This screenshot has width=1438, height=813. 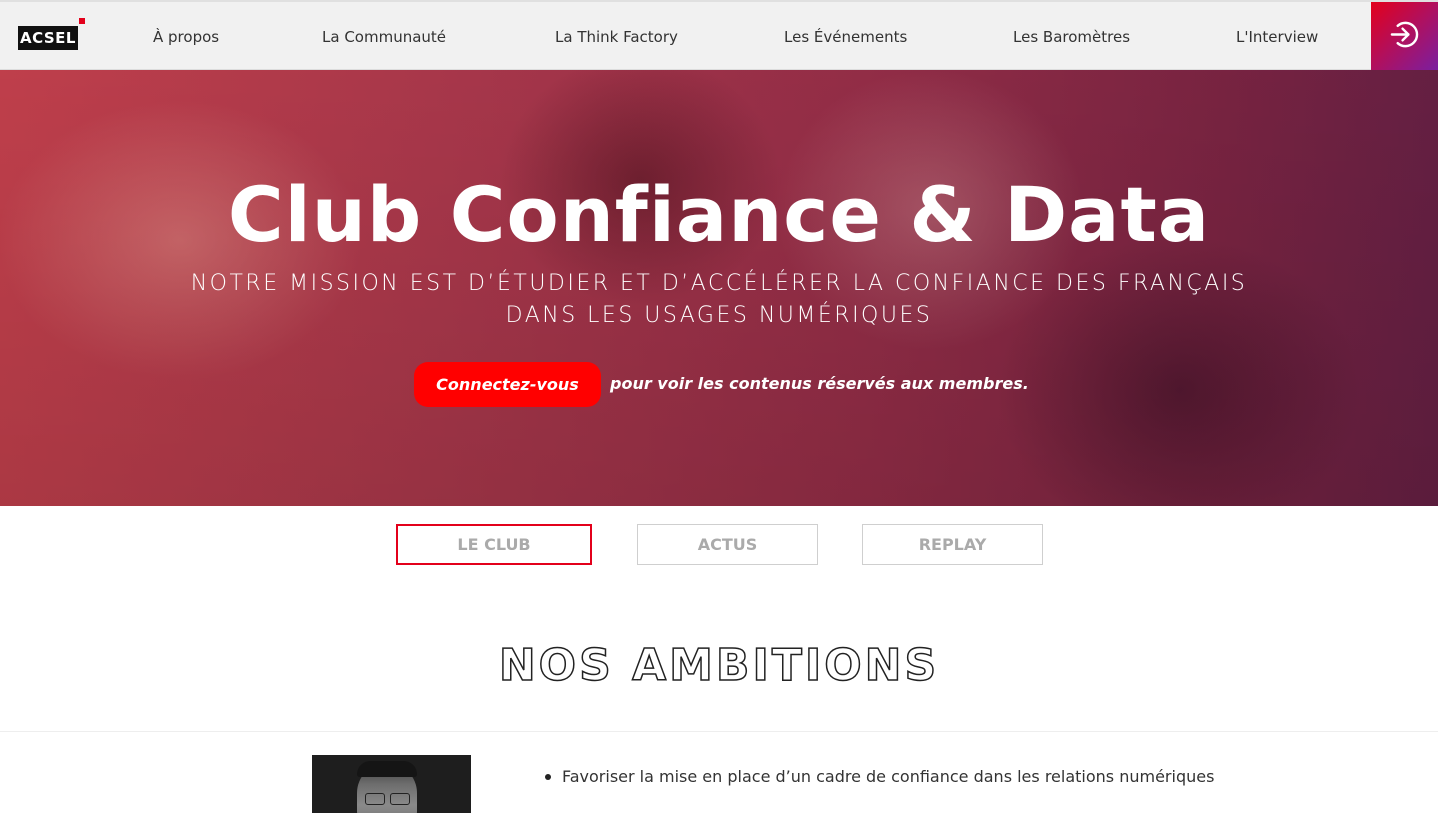 I want to click on logo-text: ACSEL, so click(x=48, y=38).